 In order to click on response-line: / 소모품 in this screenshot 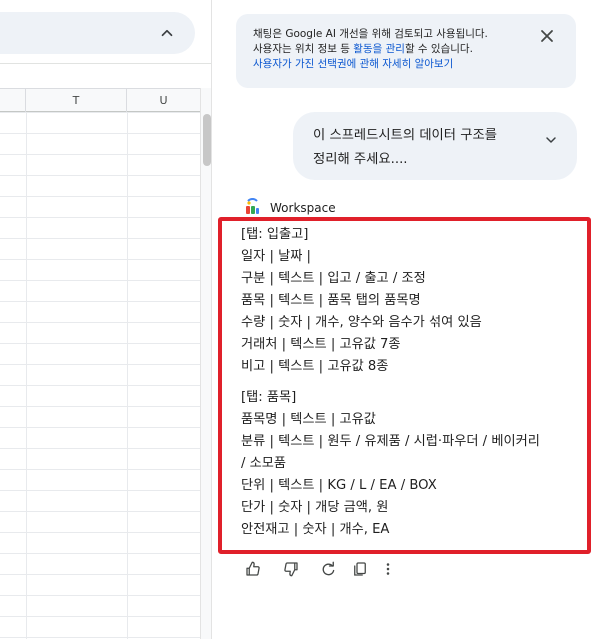, I will do `click(264, 463)`.